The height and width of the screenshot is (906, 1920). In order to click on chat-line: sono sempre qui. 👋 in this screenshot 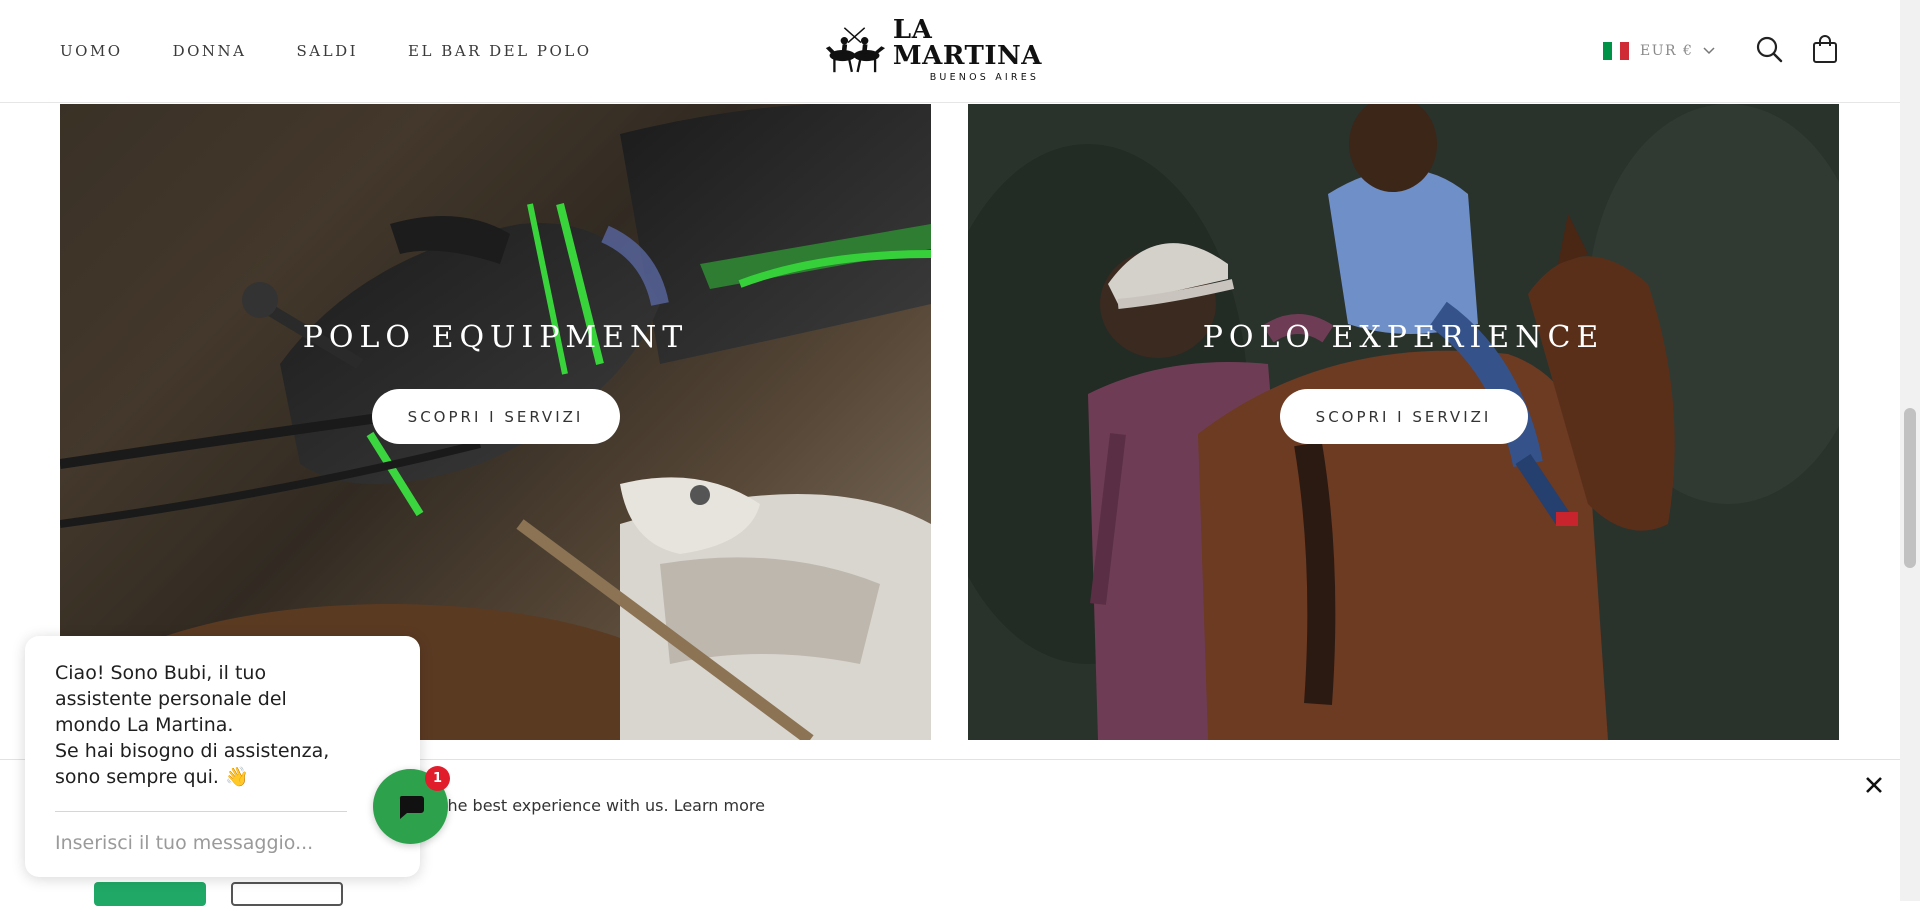, I will do `click(152, 777)`.